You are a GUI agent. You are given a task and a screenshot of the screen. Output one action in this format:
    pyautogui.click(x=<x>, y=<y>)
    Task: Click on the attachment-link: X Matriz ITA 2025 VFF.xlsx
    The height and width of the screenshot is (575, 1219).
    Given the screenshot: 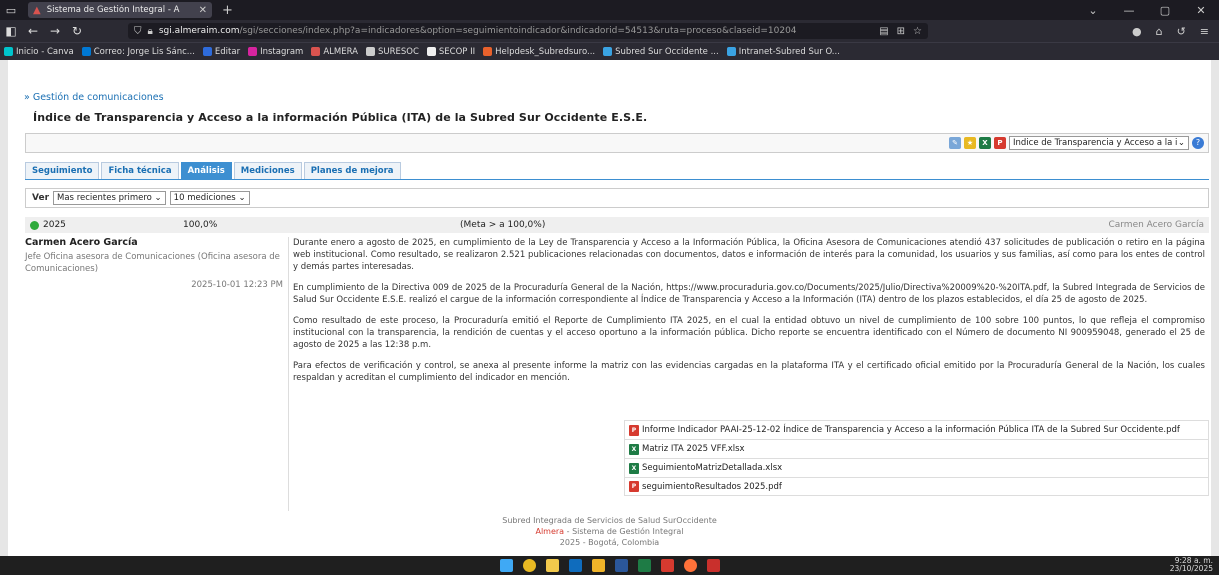 What is the action you would take?
    pyautogui.click(x=916, y=448)
    